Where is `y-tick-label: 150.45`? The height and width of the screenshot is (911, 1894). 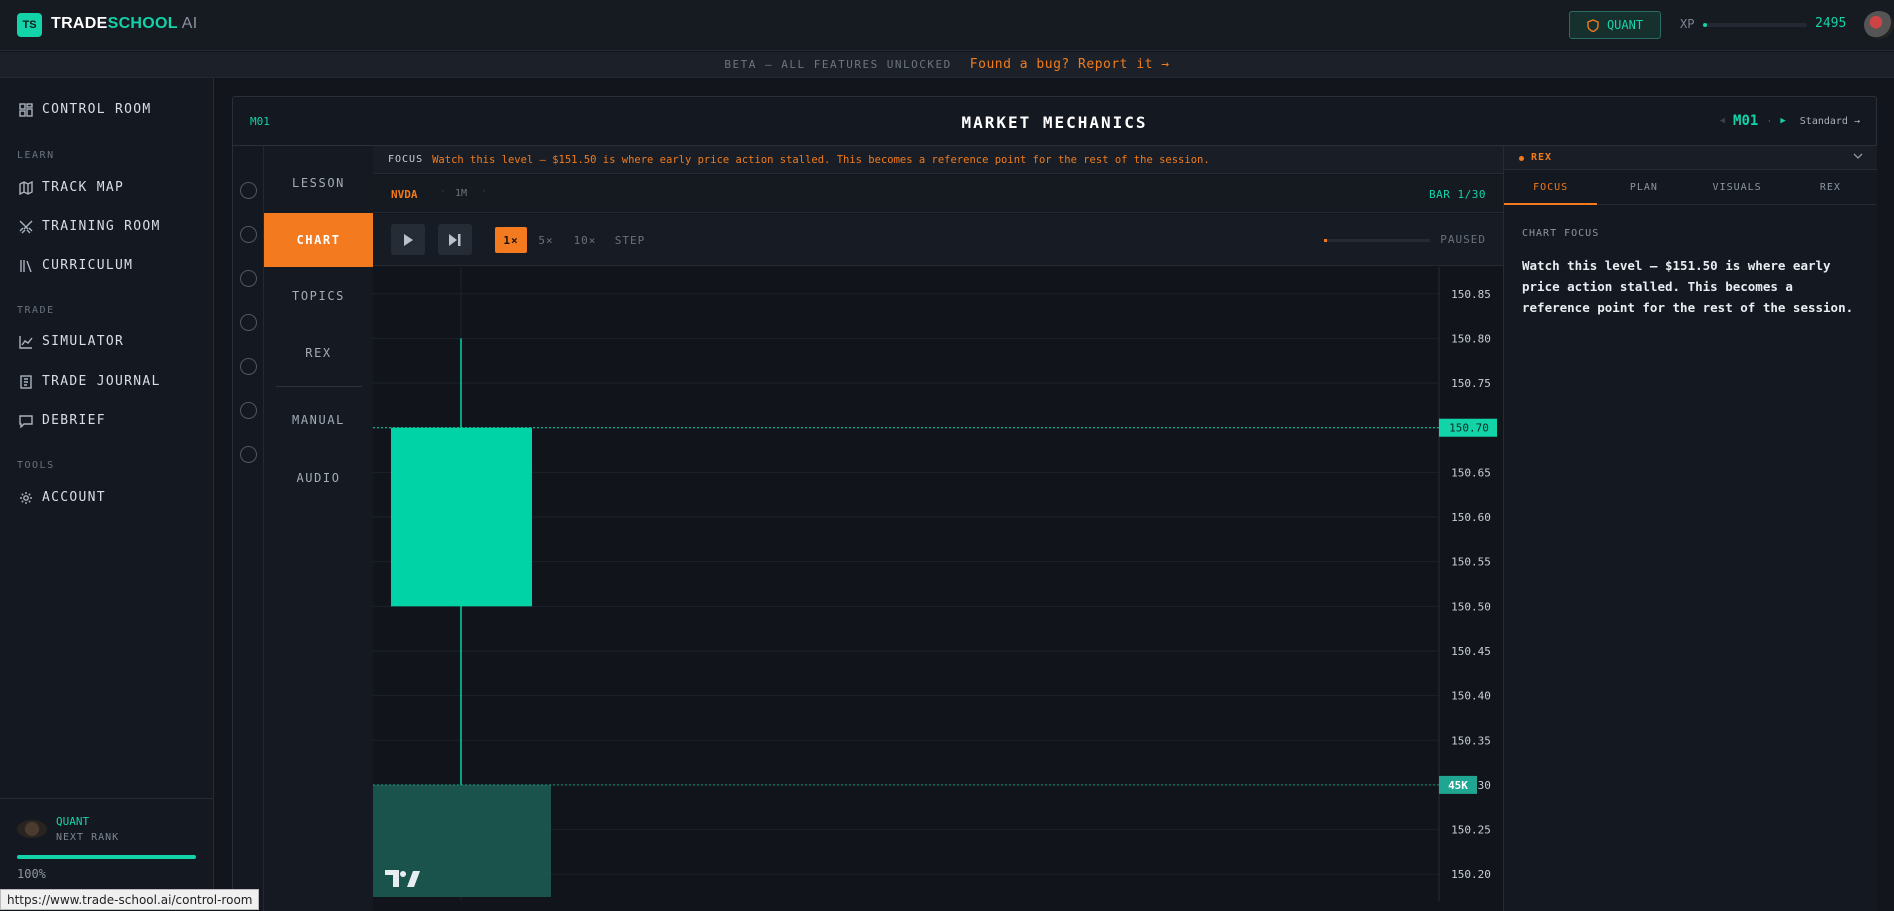
y-tick-label: 150.45 is located at coordinates (1471, 651).